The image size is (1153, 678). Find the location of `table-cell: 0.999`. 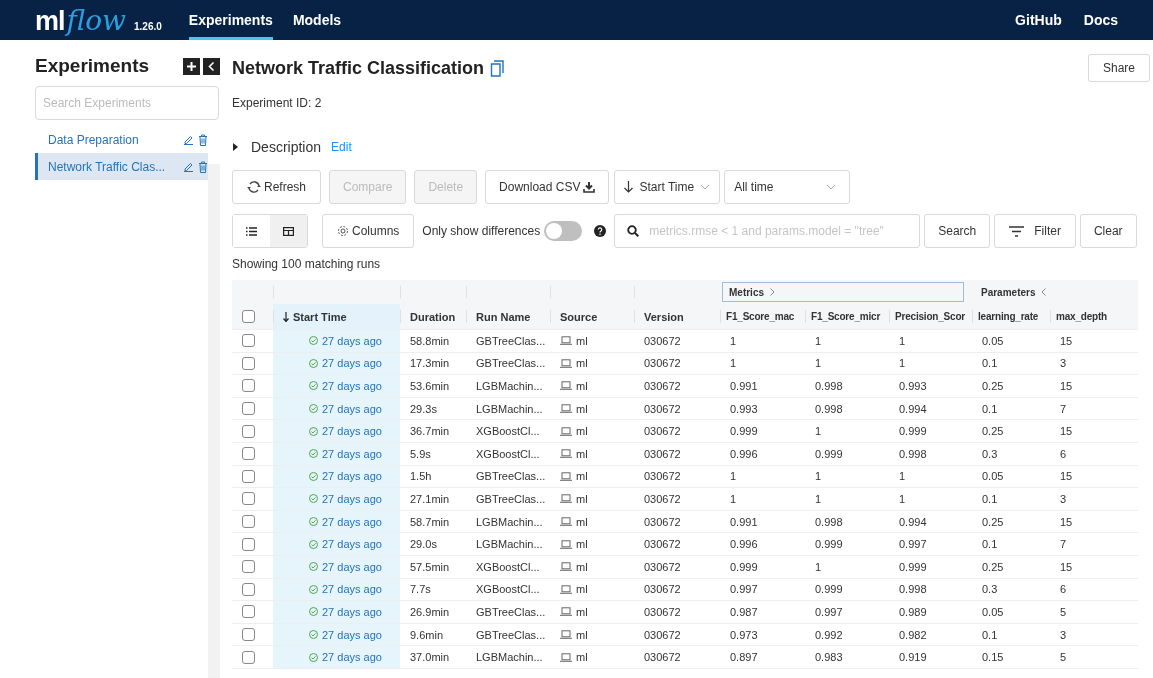

table-cell: 0.999 is located at coordinates (744, 431).